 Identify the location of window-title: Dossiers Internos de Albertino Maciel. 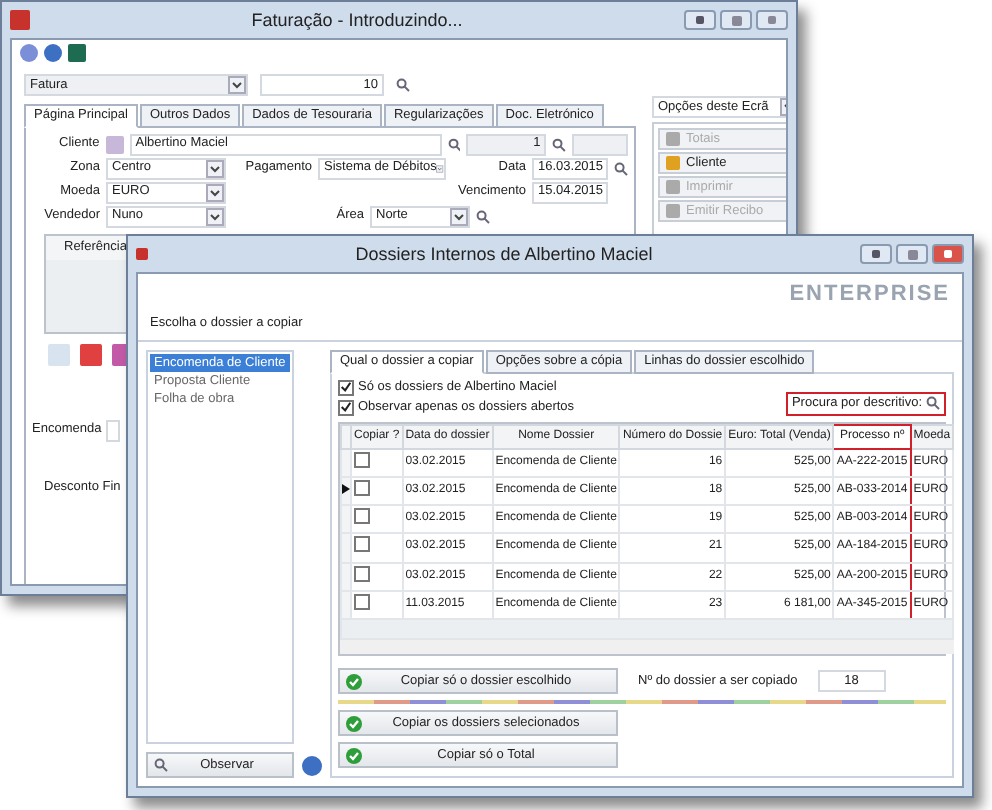
(504, 254).